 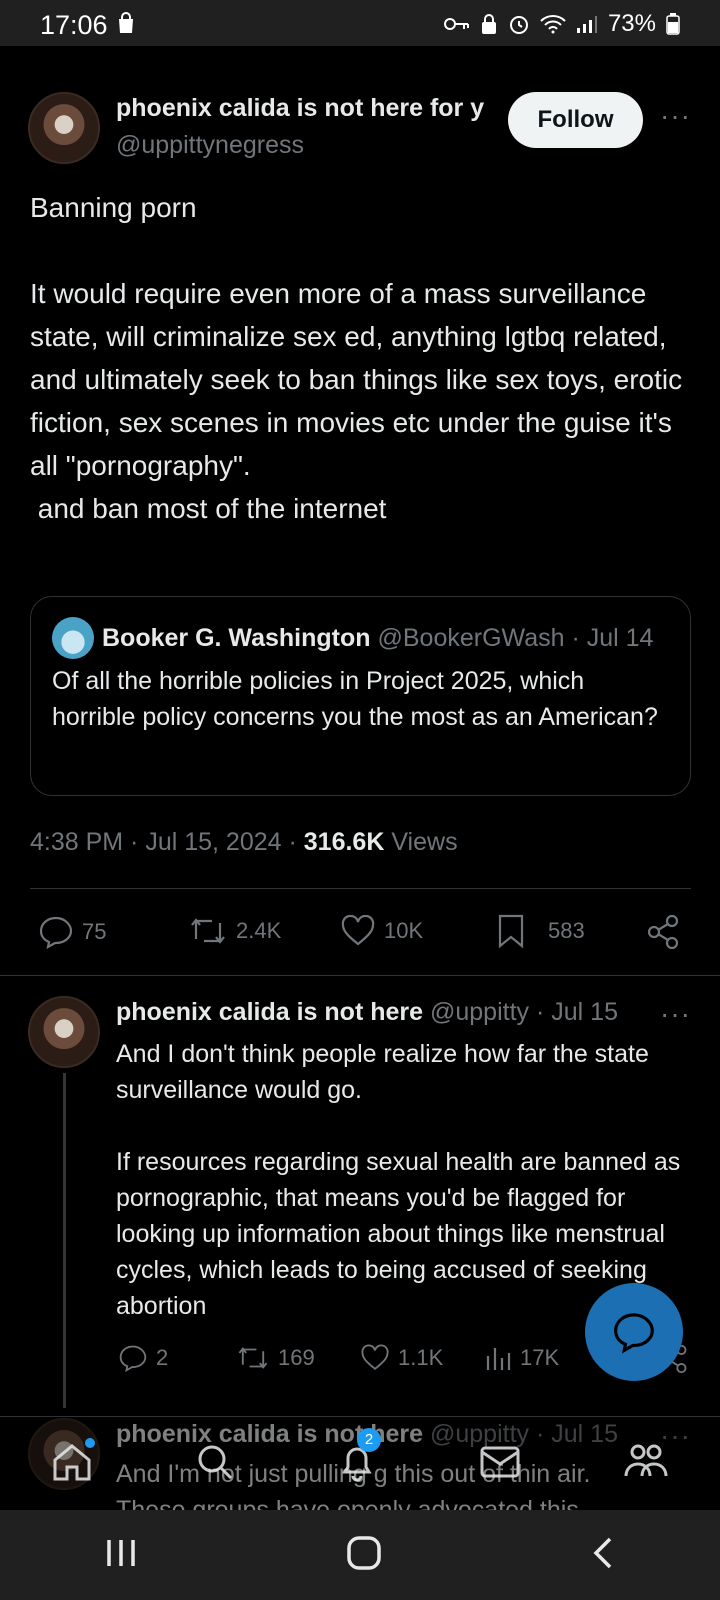 What do you see at coordinates (360, 23) in the screenshot?
I see `status-bar: 17:06 73%` at bounding box center [360, 23].